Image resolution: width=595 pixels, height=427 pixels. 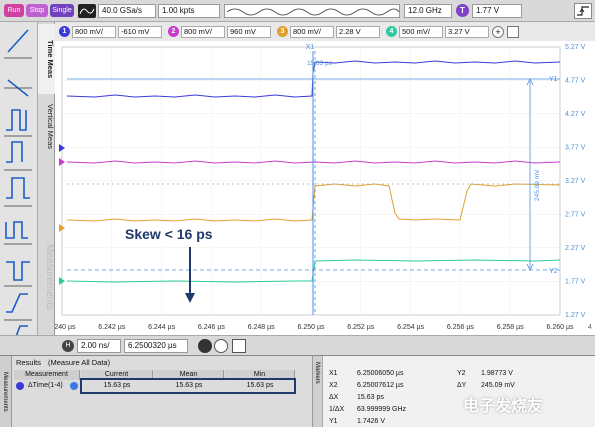 I want to click on ch2-offset: 960 mV, so click(x=249, y=32).